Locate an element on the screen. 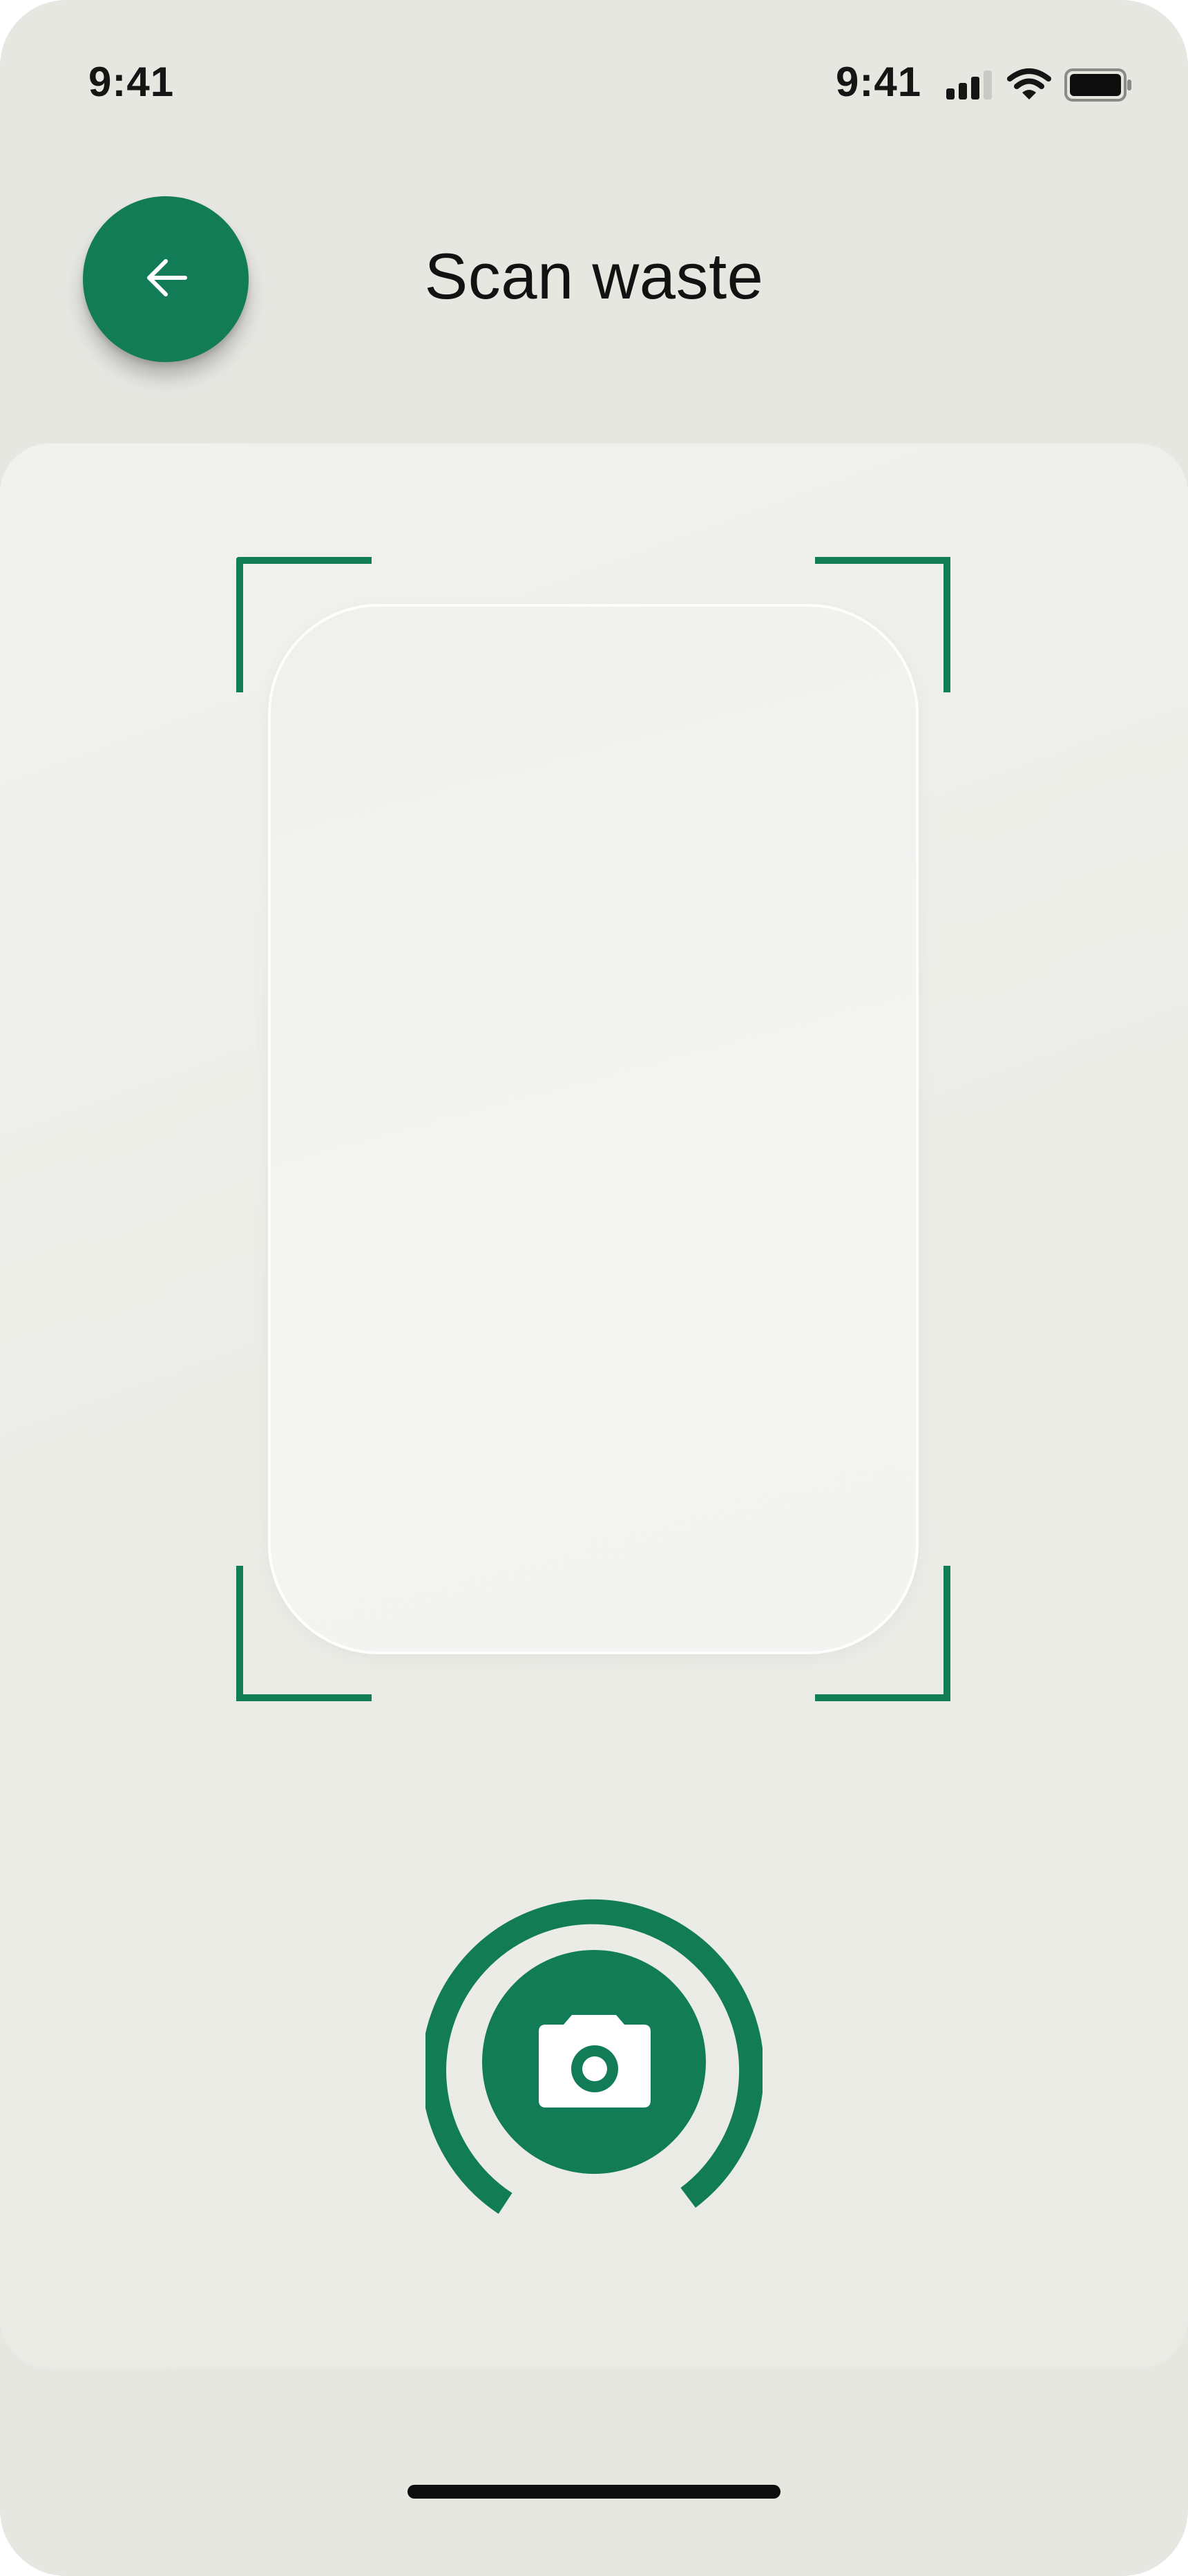  shutter-button is located at coordinates (594, 2062).